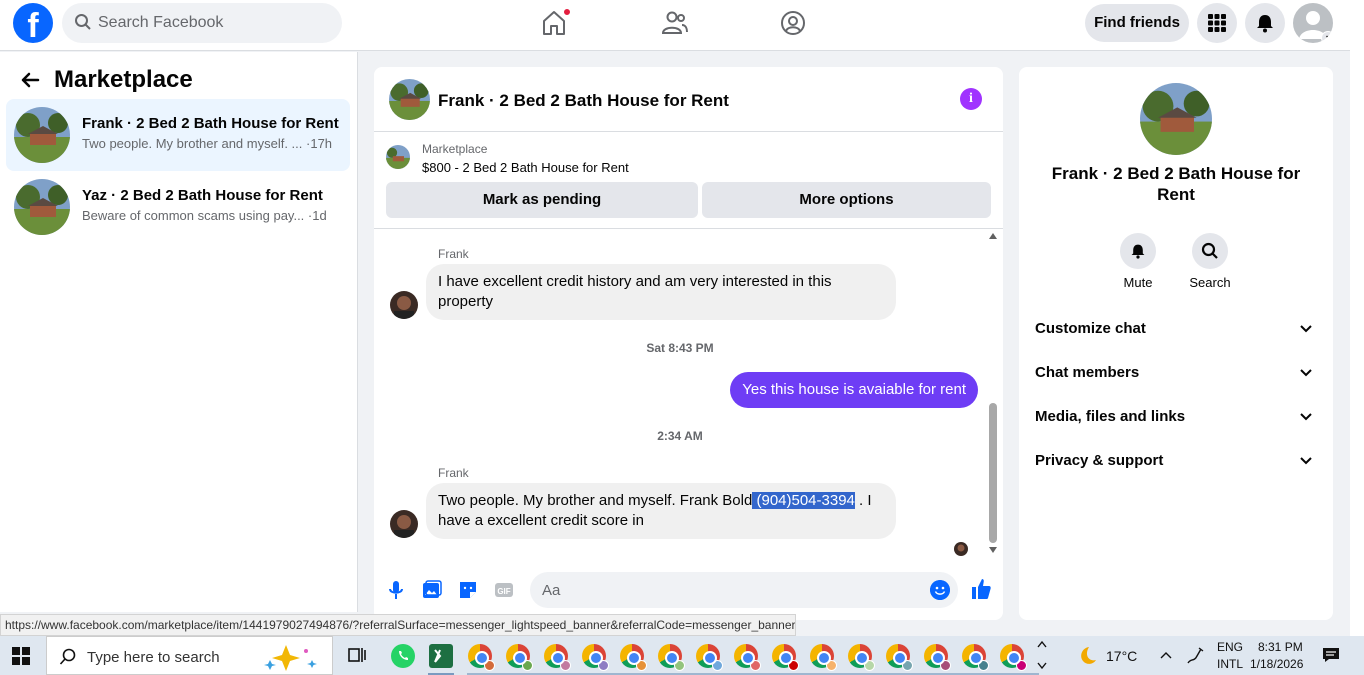 The height and width of the screenshot is (675, 1364). I want to click on pen-icon, so click(1195, 656).